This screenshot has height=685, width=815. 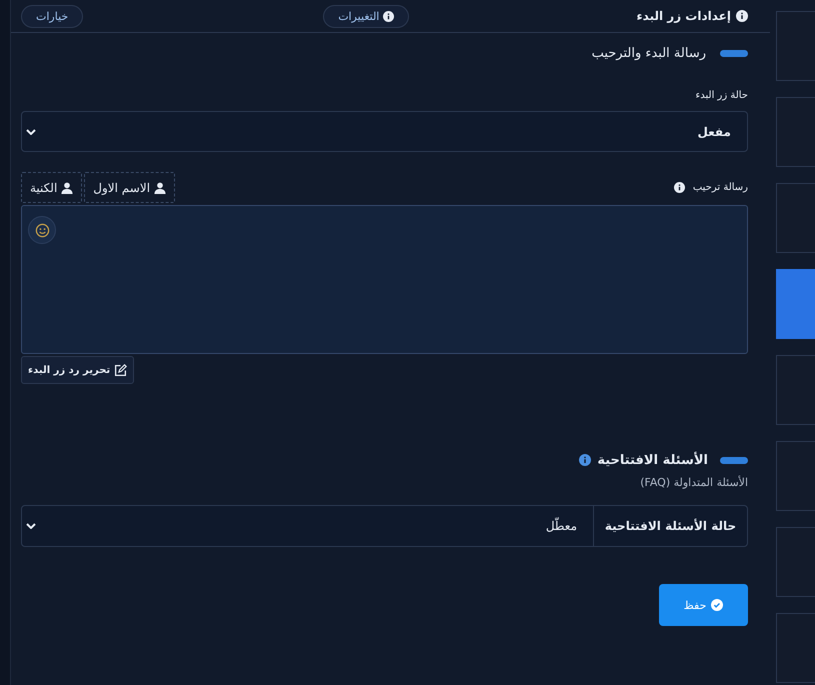 I want to click on status-select: مفعل, so click(x=384, y=131).